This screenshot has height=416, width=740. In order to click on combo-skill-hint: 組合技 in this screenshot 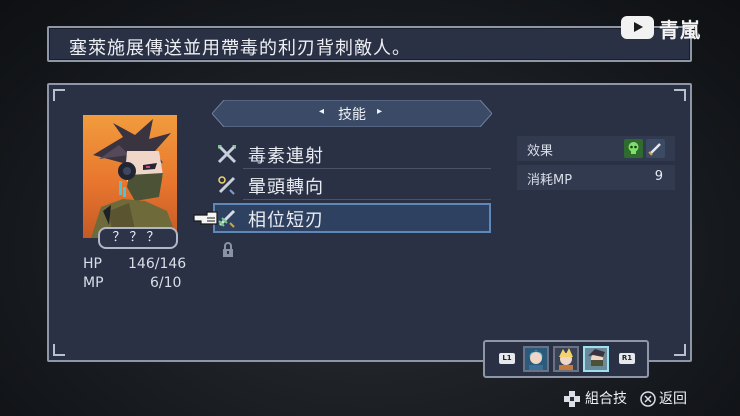, I will do `click(594, 398)`.